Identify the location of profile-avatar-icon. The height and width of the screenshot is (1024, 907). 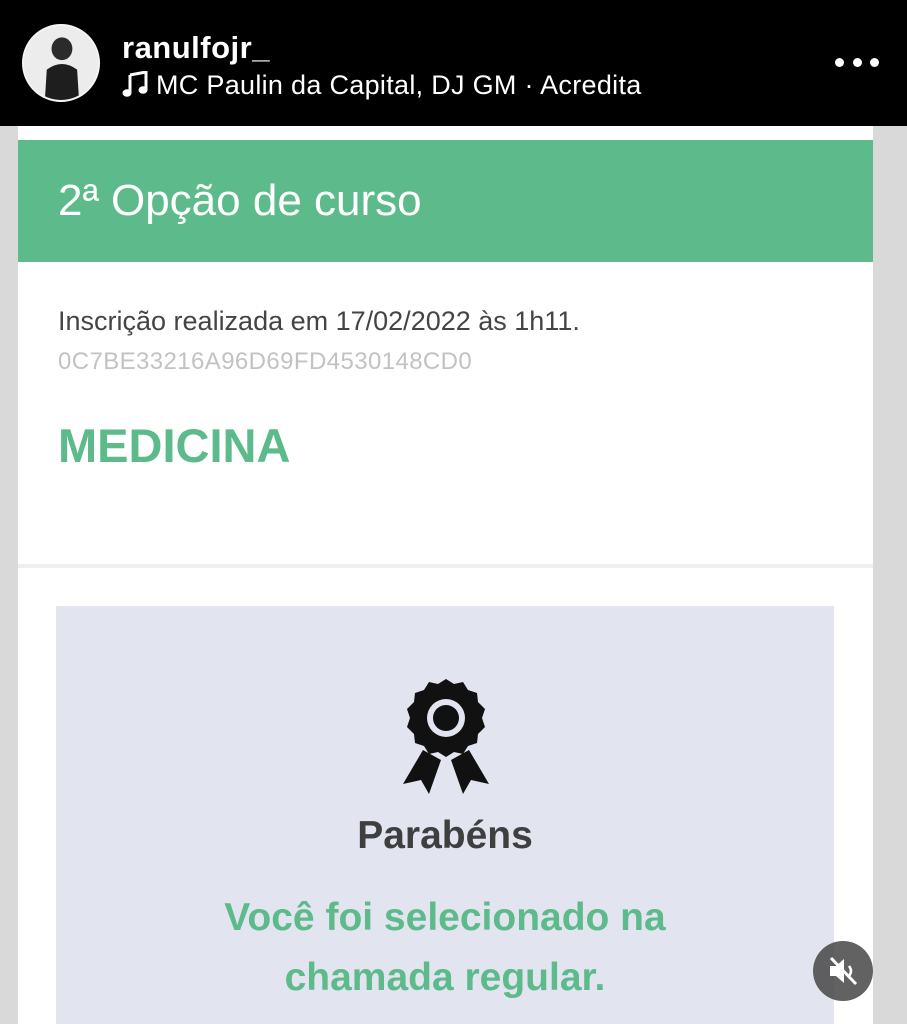
(61, 63).